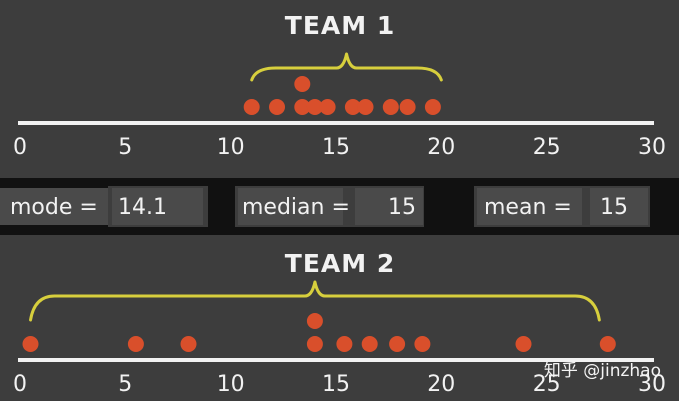  What do you see at coordinates (346, 67) in the screenshot?
I see `team-1-range-brace` at bounding box center [346, 67].